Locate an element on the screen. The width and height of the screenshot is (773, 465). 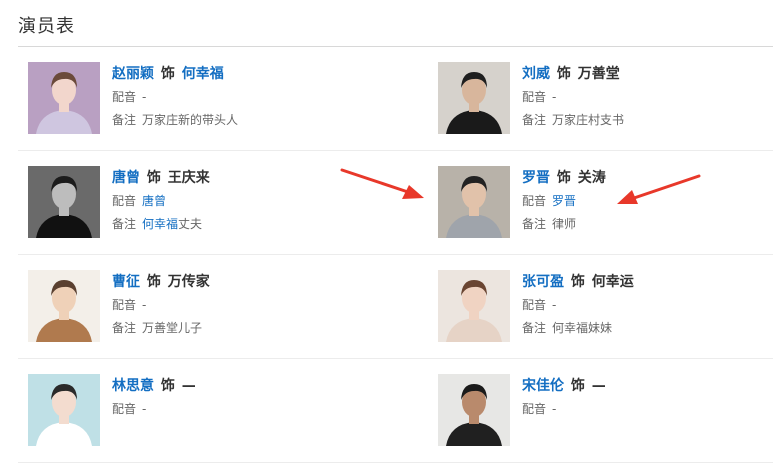
actor-name-link: 曹征 is located at coordinates (126, 282).